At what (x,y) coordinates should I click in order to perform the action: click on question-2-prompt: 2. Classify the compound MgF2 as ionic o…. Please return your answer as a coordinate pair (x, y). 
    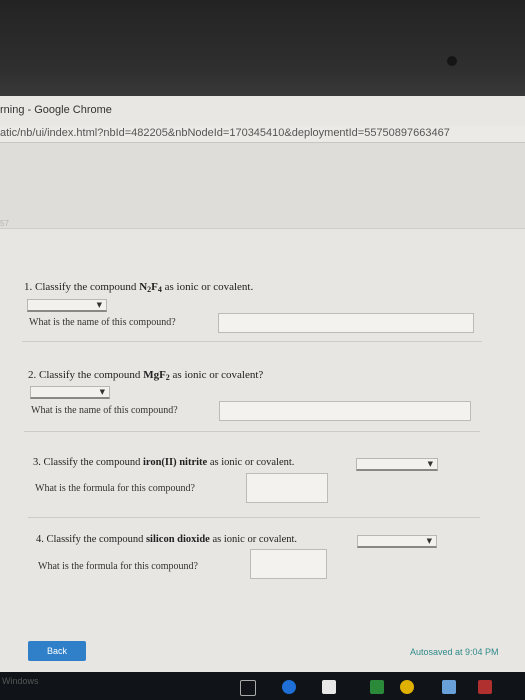
    Looking at the image, I should click on (145, 375).